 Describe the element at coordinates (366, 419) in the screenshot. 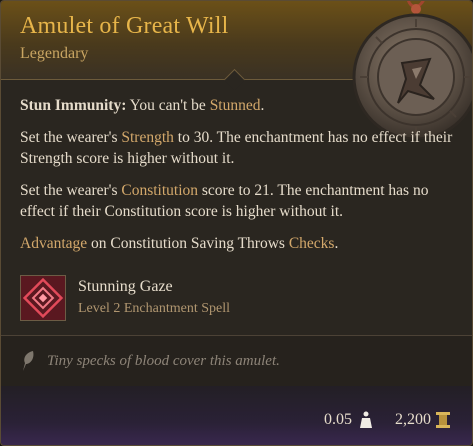

I see `weight-icon` at that location.